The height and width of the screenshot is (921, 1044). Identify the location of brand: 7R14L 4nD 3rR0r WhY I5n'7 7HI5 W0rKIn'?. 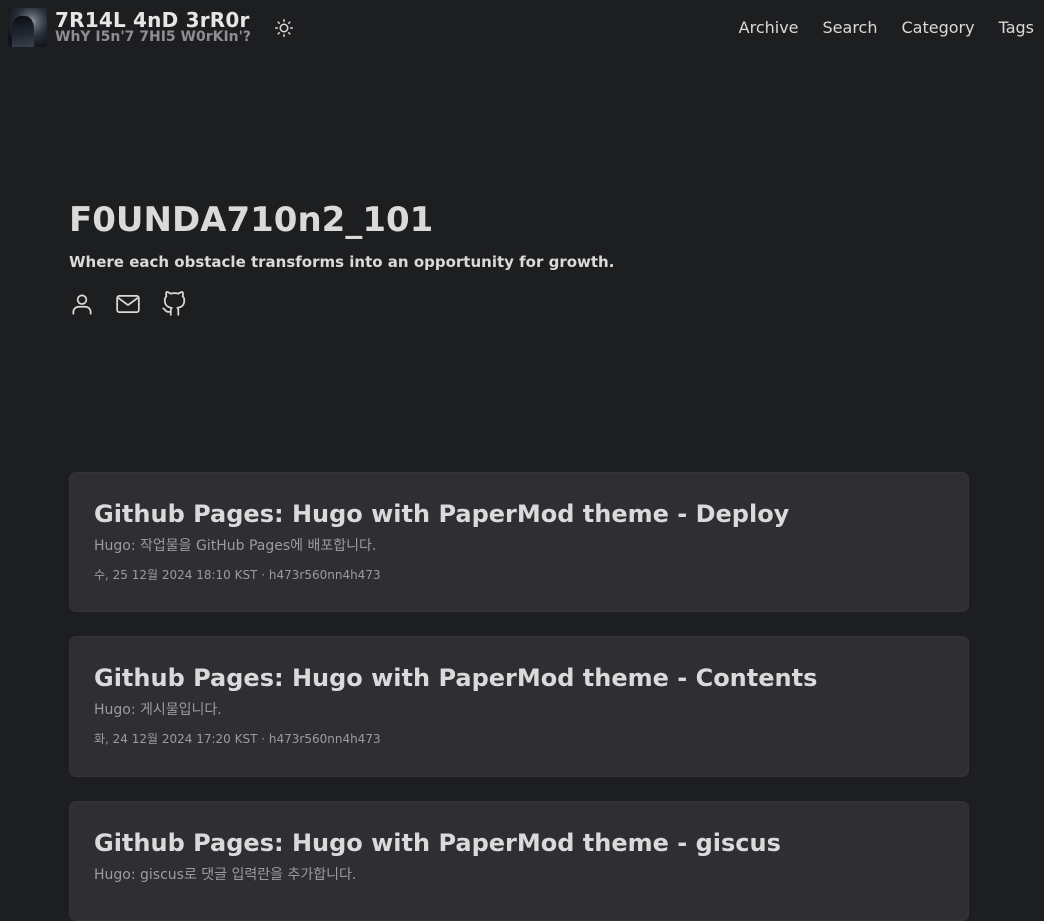
(151, 27).